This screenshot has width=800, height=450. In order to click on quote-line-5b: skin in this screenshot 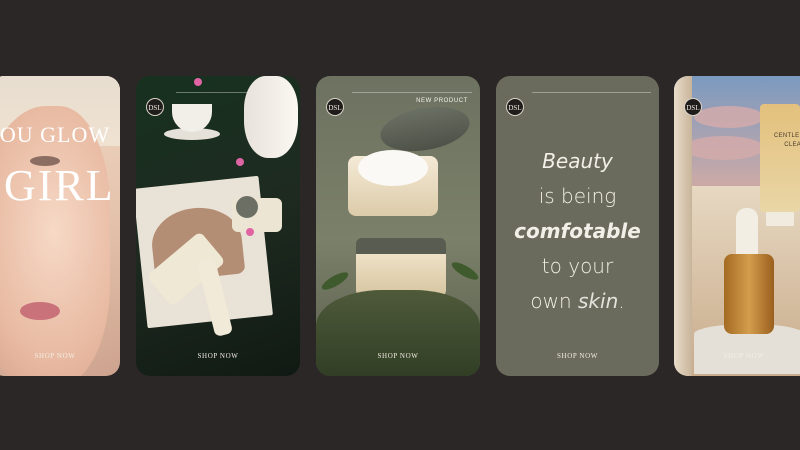, I will do `click(598, 301)`.